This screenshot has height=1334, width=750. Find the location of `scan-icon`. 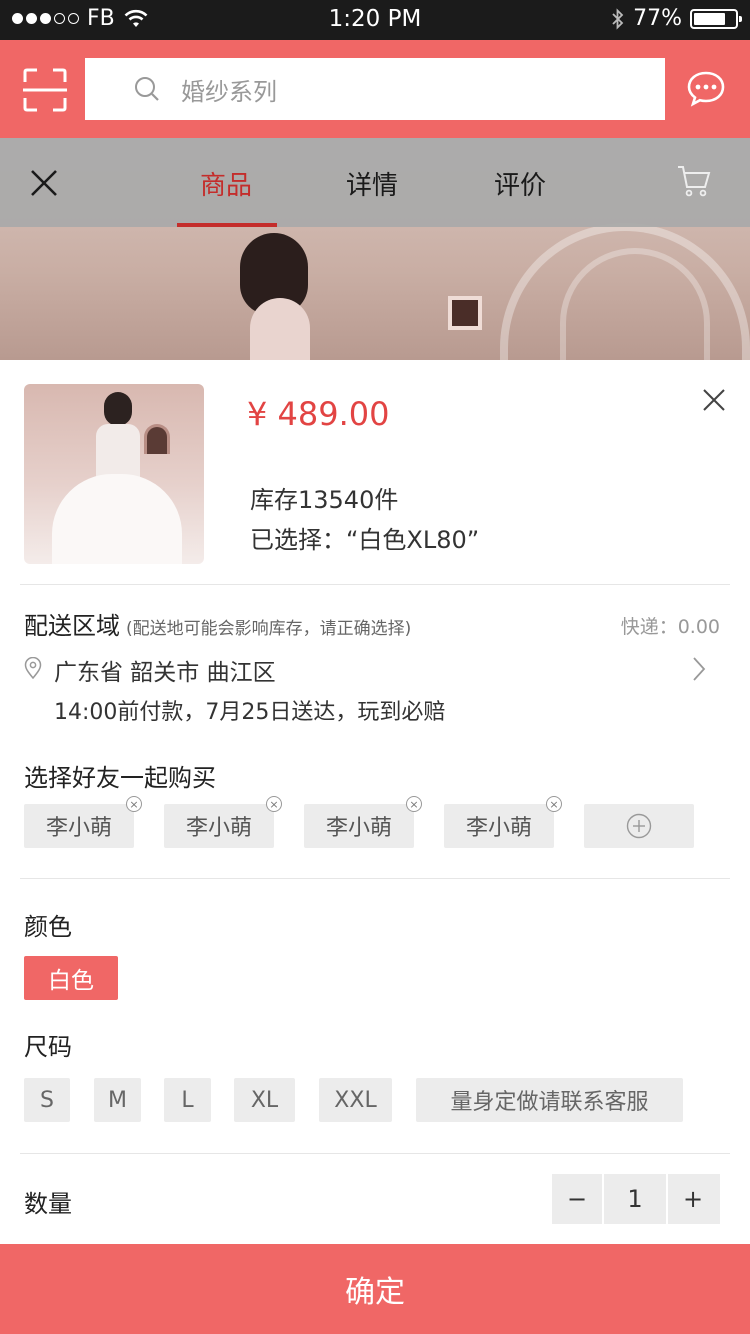

scan-icon is located at coordinates (45, 90).